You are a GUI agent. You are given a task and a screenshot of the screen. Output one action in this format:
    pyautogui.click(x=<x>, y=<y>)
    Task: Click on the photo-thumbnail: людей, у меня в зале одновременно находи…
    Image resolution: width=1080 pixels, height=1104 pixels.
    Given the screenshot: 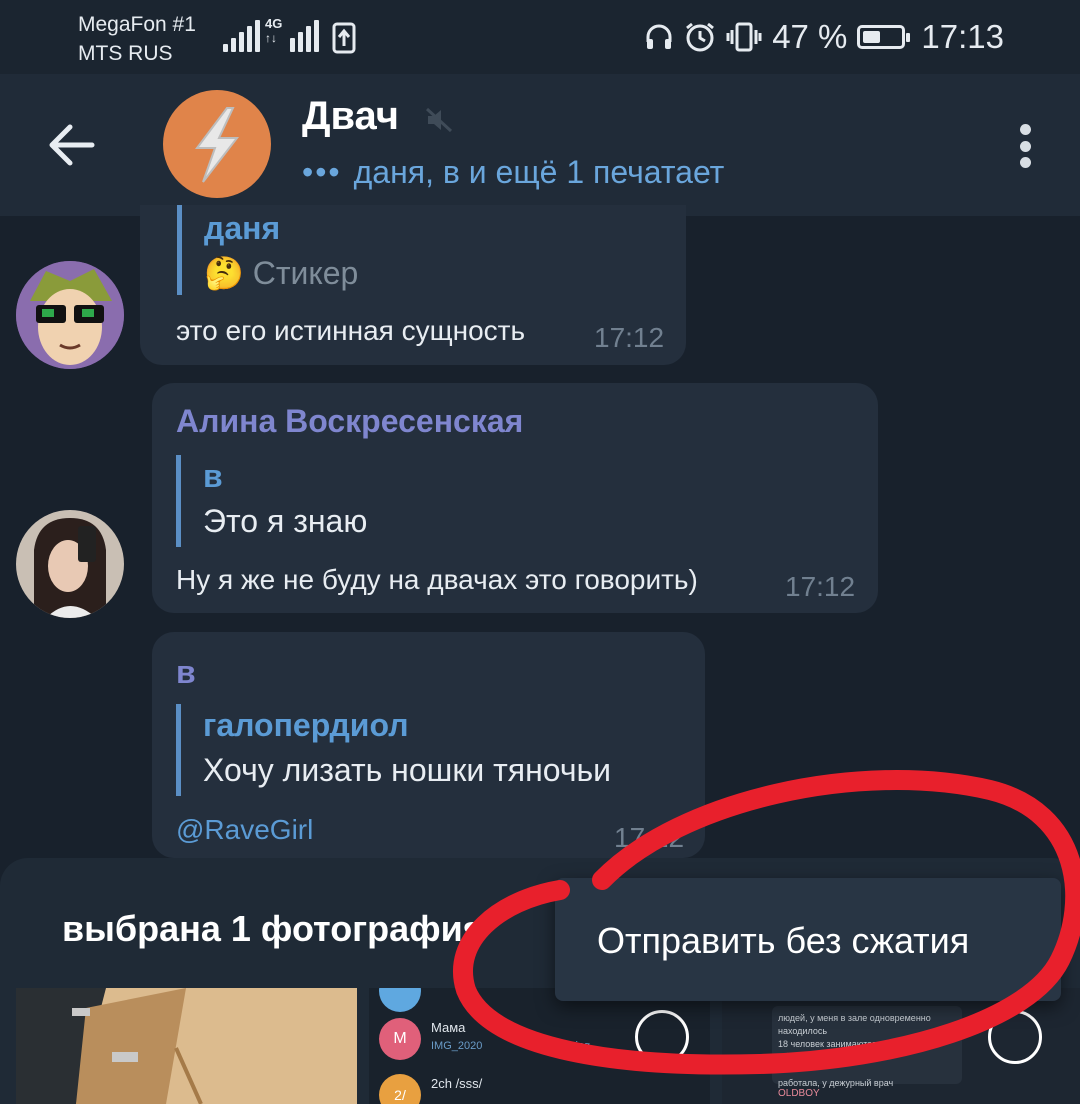 What is the action you would take?
    pyautogui.click(x=901, y=1046)
    